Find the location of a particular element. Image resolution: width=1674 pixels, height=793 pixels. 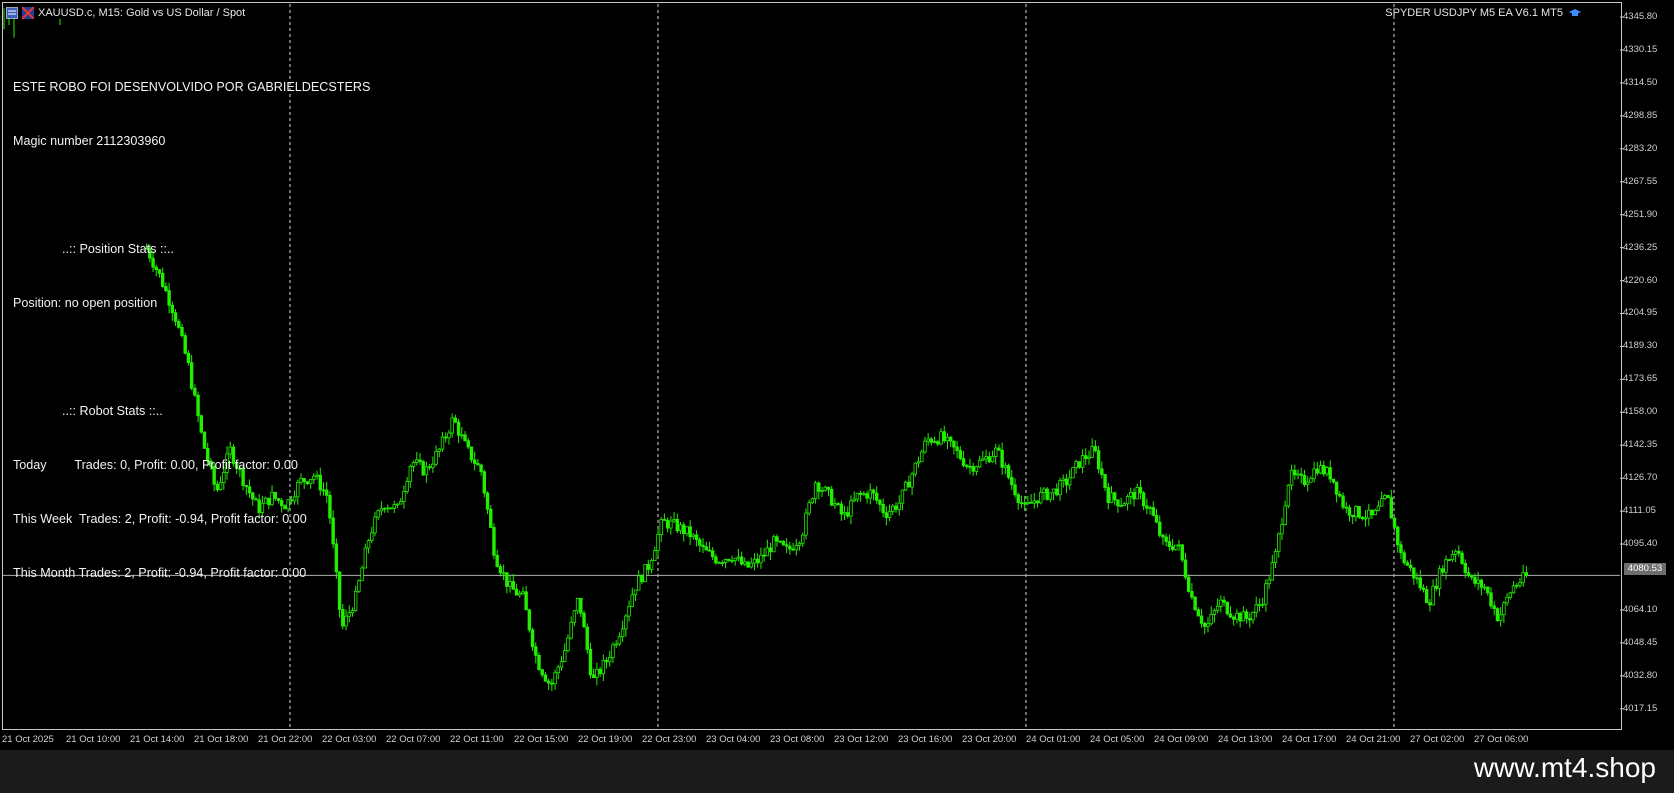

price-tick-label: 4204.95 is located at coordinates (1640, 313).